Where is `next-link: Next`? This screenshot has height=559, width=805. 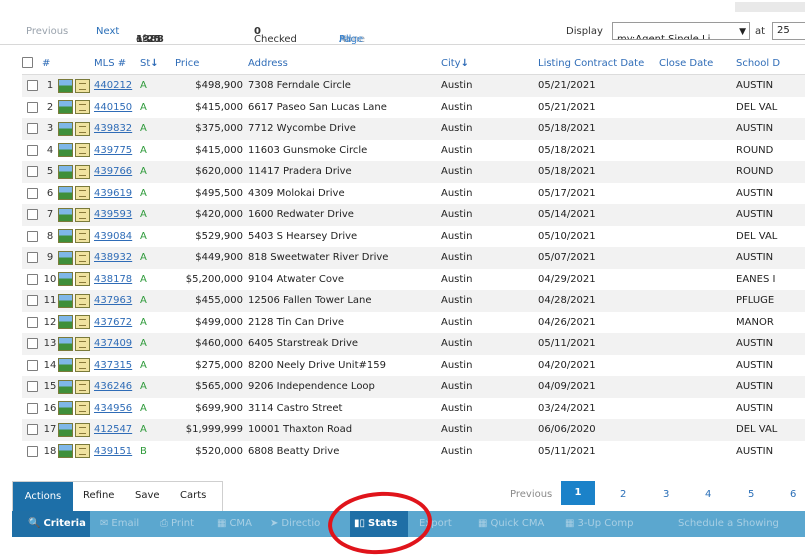
next-link: Next is located at coordinates (107, 31).